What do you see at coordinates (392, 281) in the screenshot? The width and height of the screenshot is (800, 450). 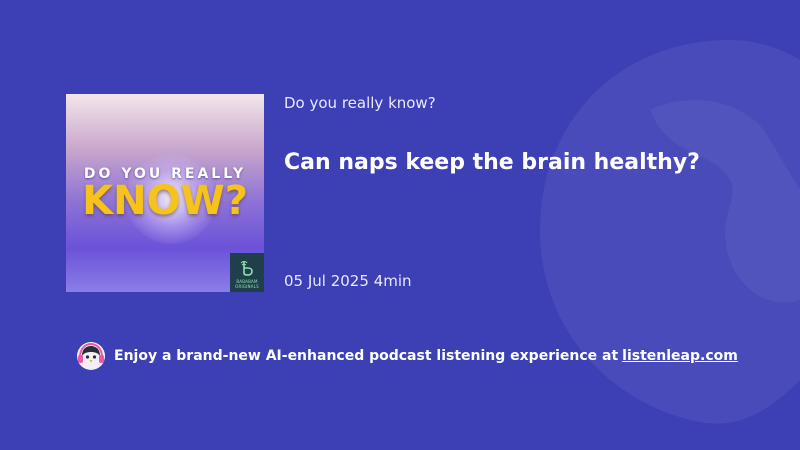 I see `episode-duration: 4min` at bounding box center [392, 281].